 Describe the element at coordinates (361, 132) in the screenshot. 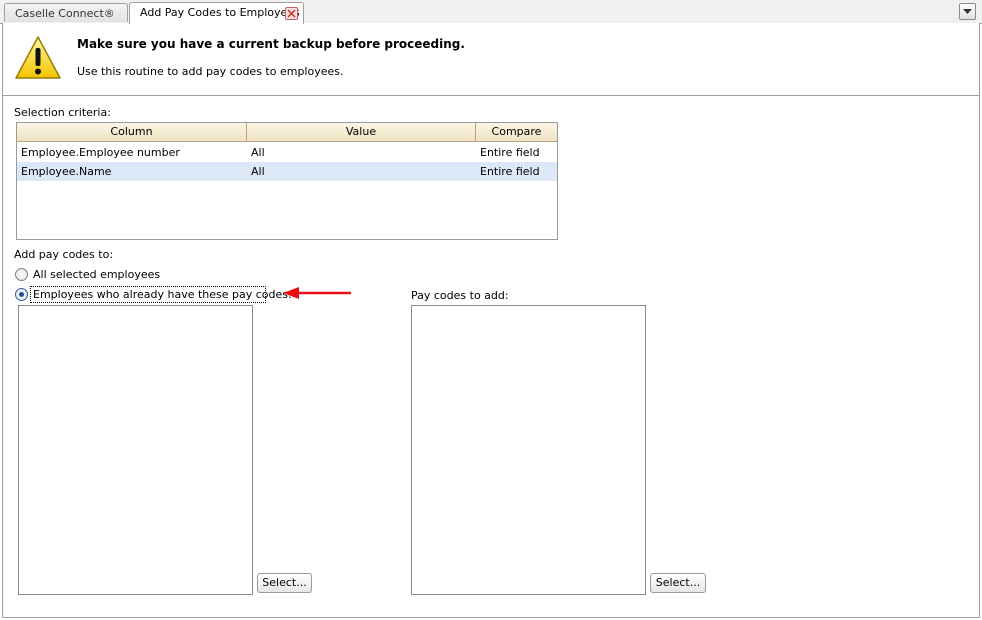

I see `column-header-value: Value` at that location.